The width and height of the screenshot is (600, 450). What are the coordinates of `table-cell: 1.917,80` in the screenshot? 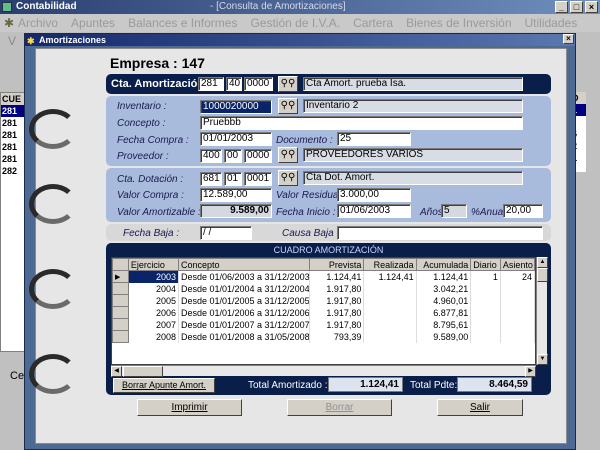 It's located at (337, 324).